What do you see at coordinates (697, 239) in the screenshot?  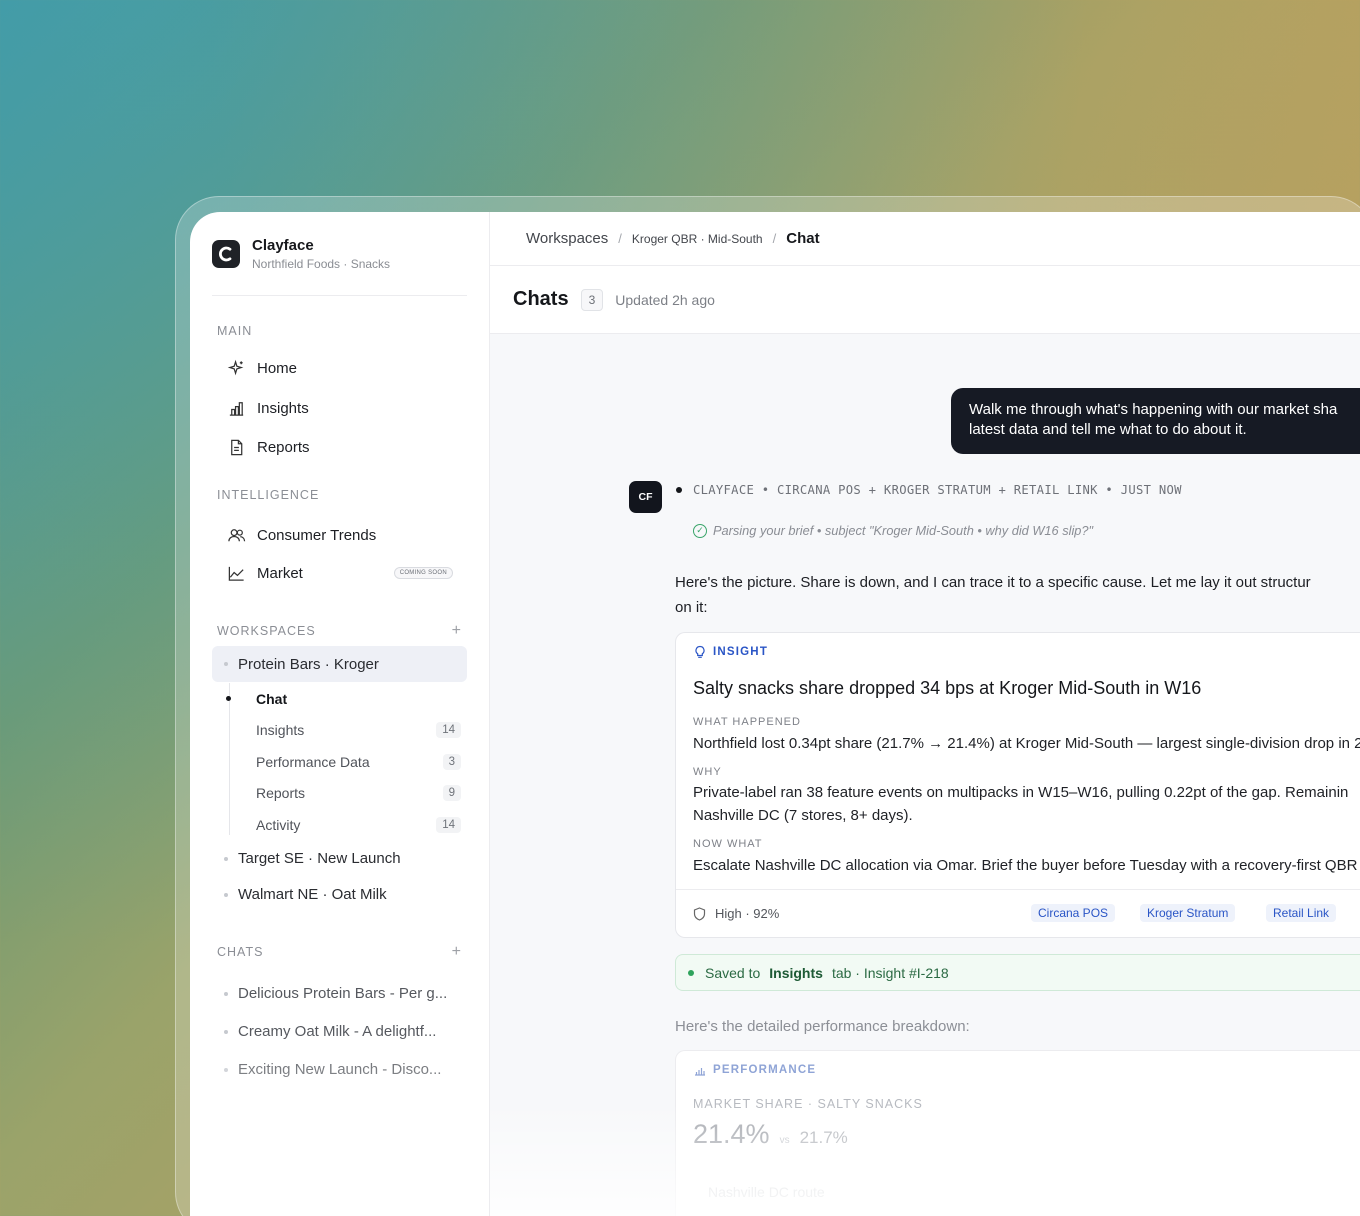 I see `breadcrumb-workspace: Kroger QBR · Mid-South` at bounding box center [697, 239].